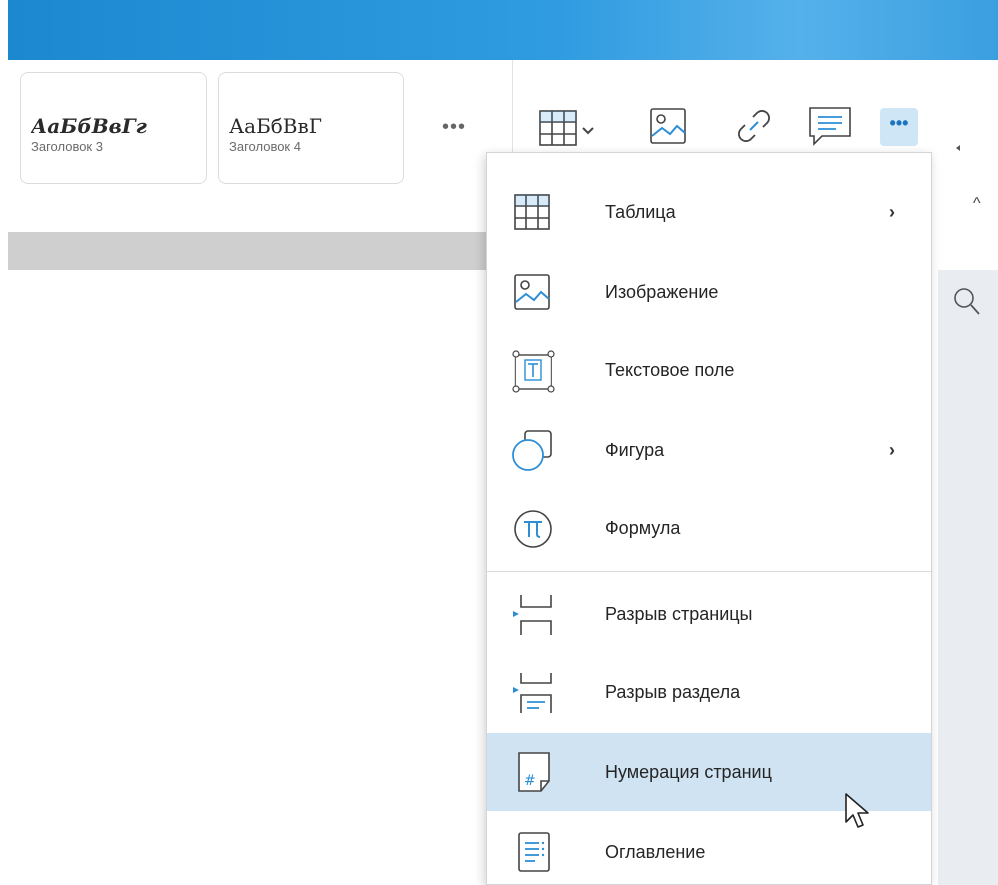 The image size is (998, 885). What do you see at coordinates (535, 615) in the screenshot?
I see `page-break-icon` at bounding box center [535, 615].